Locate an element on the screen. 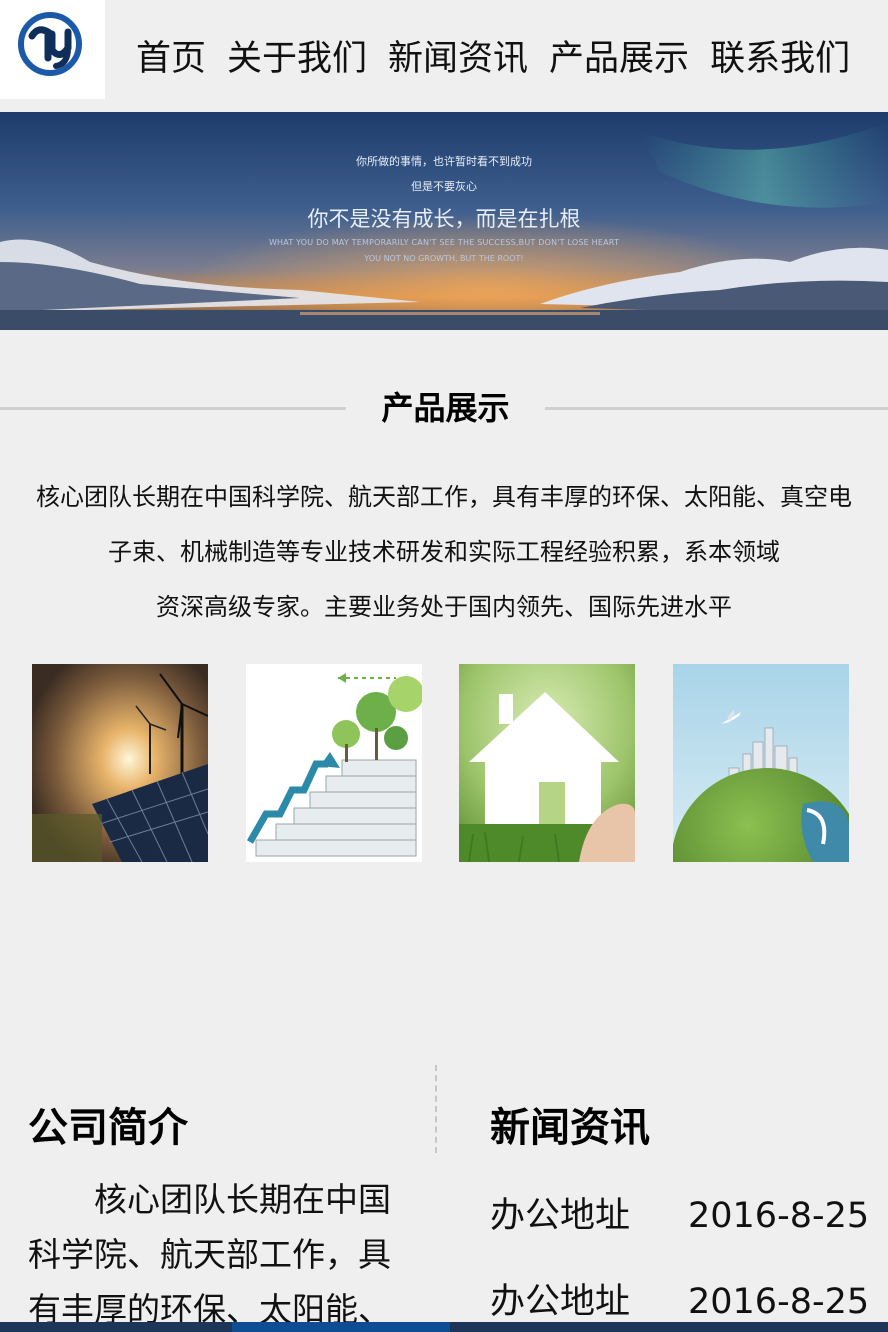 Image resolution: width=888 pixels, height=1332 pixels. solar-panel-wind-image is located at coordinates (120, 763).